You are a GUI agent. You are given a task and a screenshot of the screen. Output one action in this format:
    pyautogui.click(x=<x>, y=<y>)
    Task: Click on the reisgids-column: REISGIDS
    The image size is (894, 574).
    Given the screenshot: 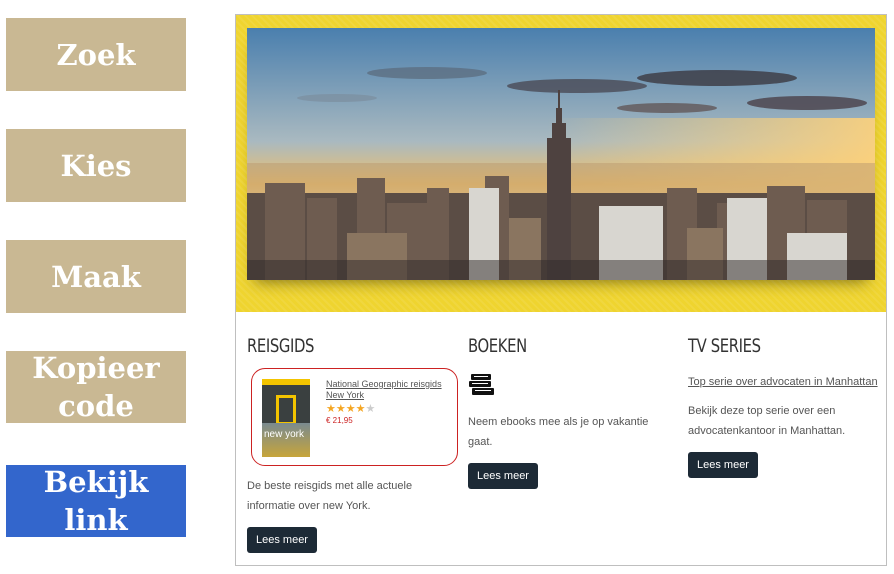 What is the action you would take?
    pyautogui.click(x=347, y=346)
    